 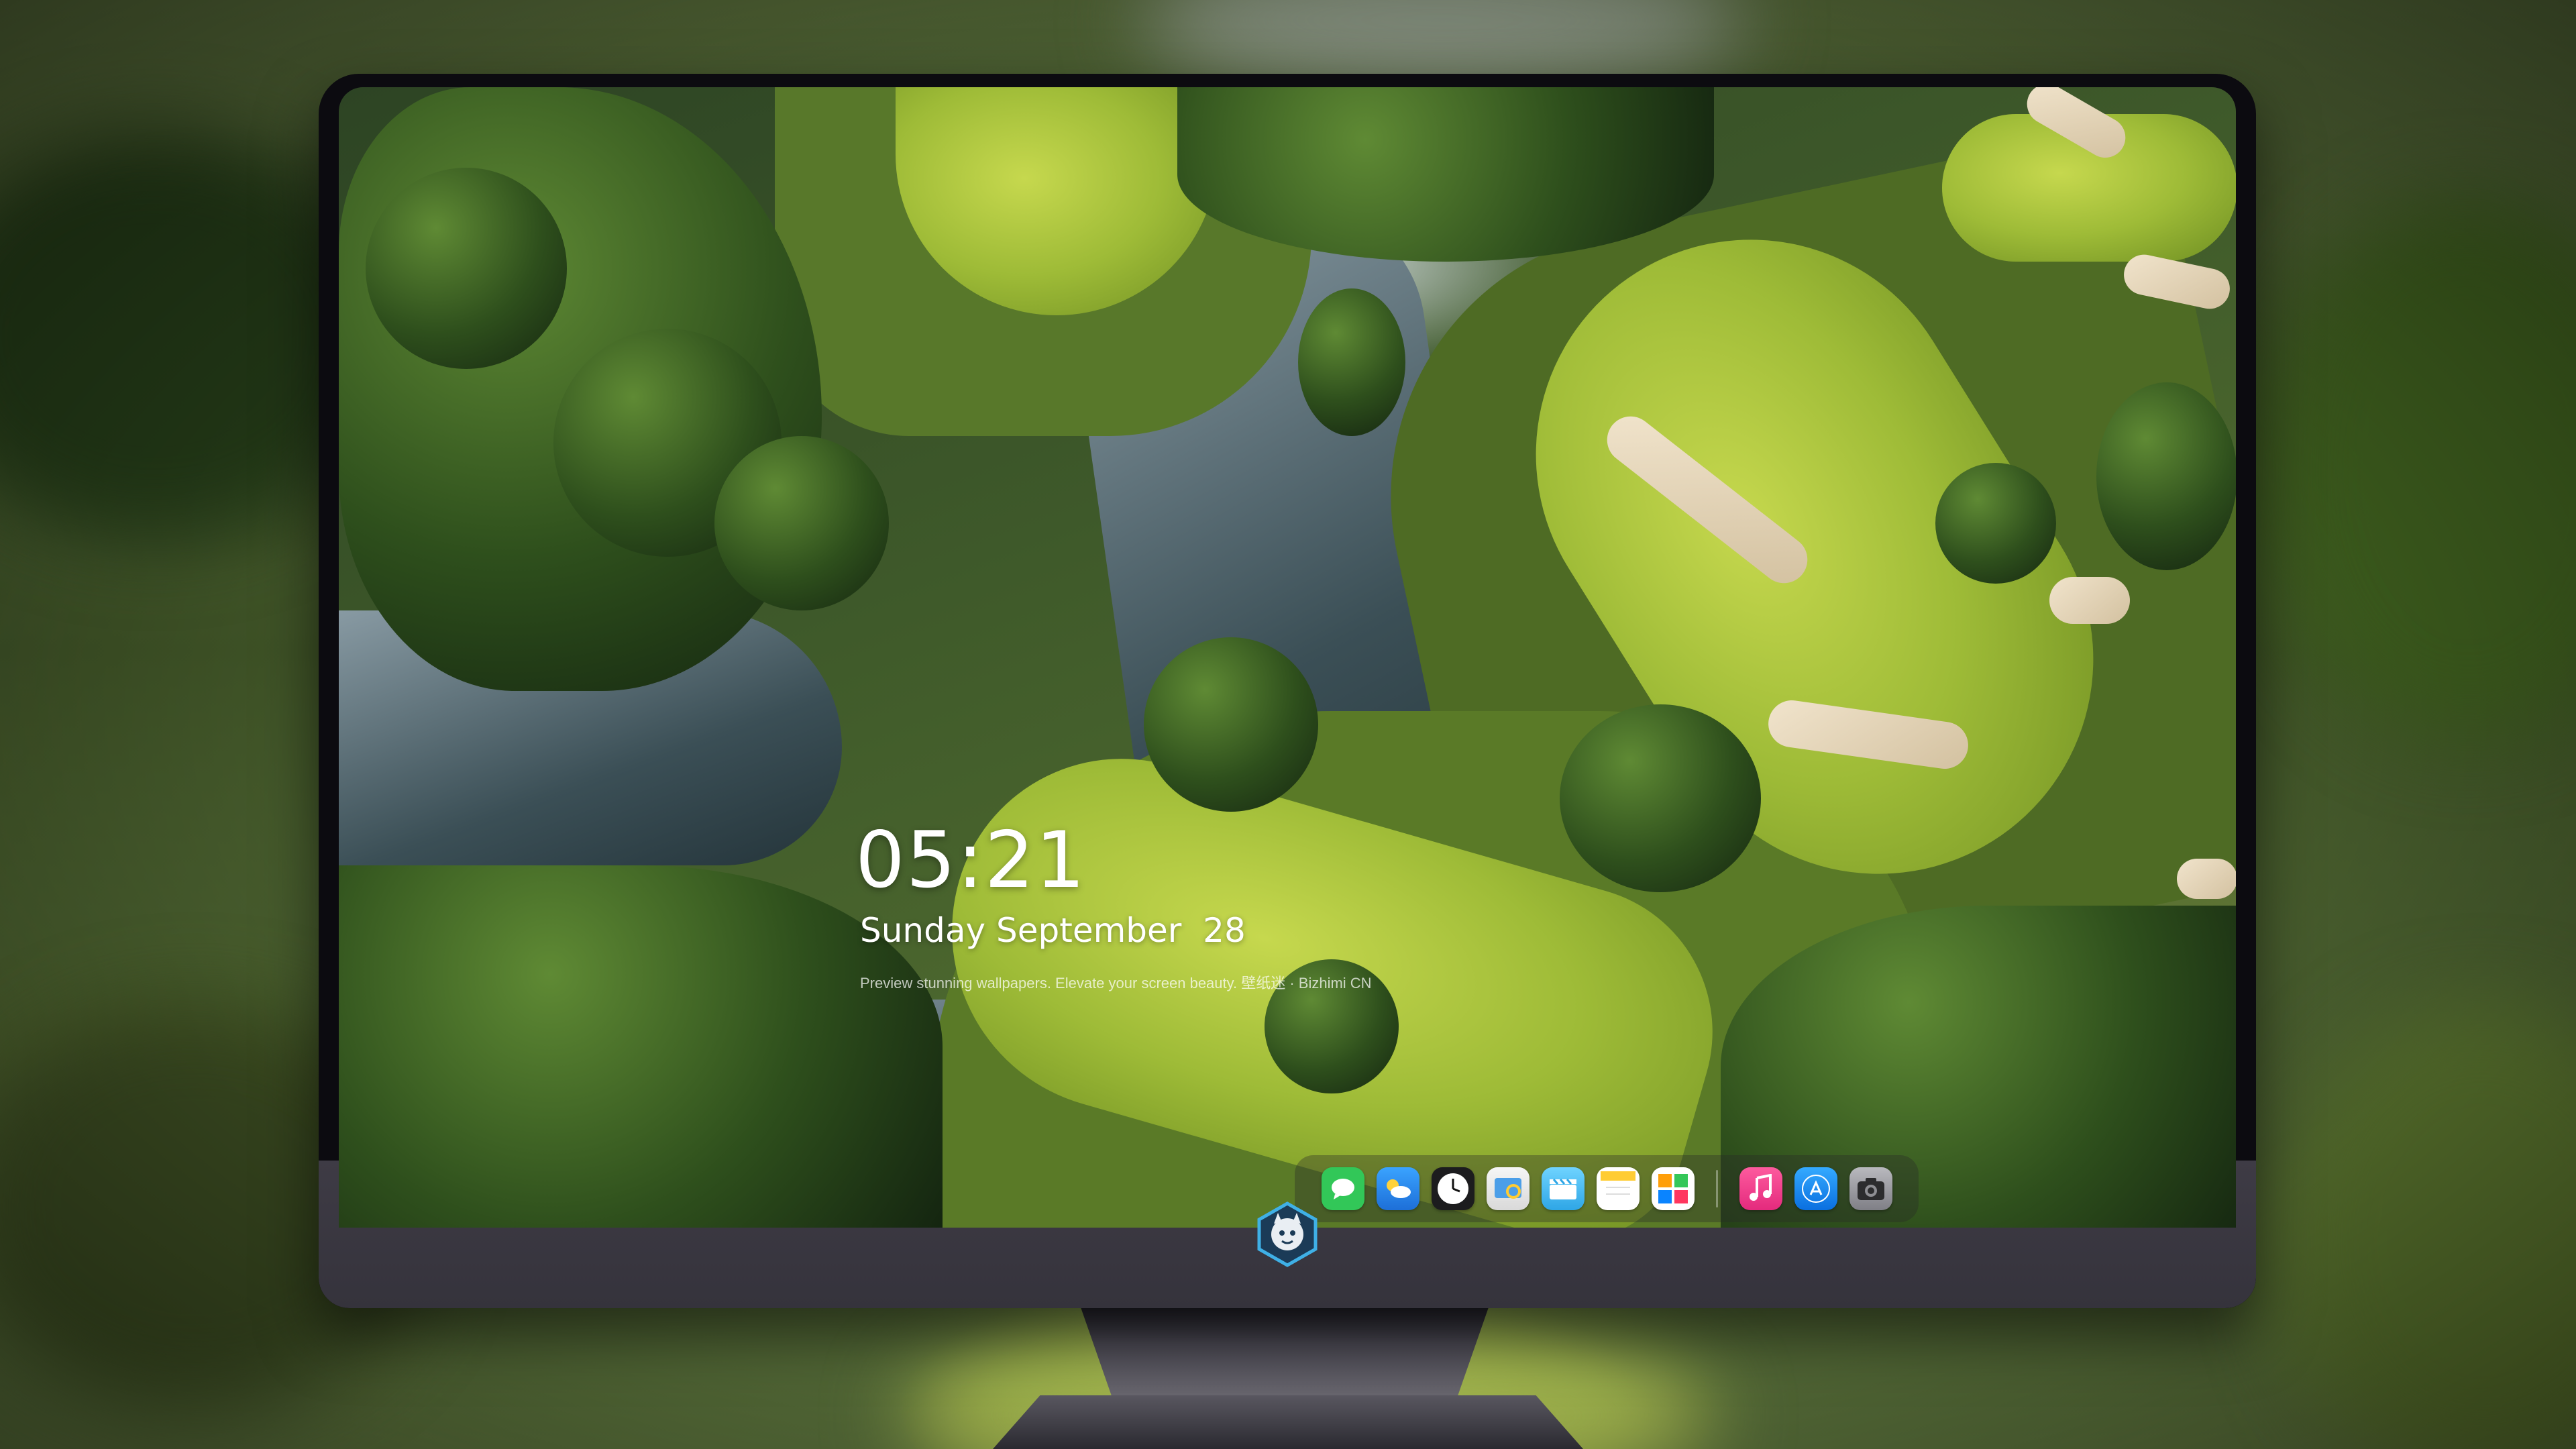 What do you see at coordinates (1618, 1188) in the screenshot?
I see `notes-app-icon` at bounding box center [1618, 1188].